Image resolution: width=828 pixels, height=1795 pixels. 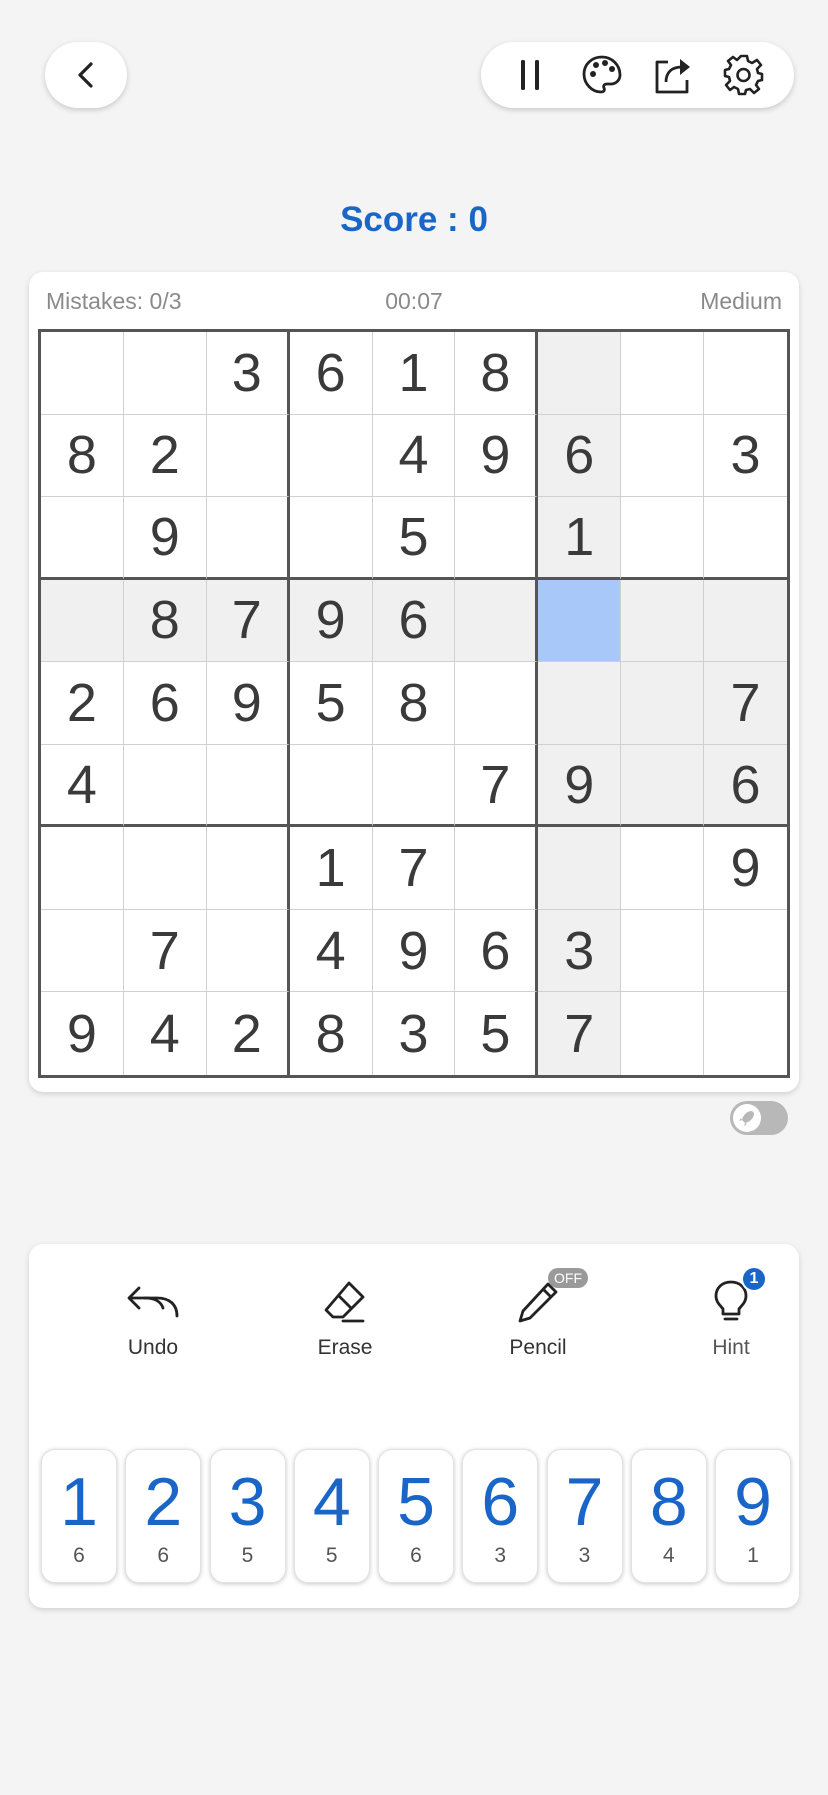 I want to click on sudoku-cell-r4c8, so click(x=663, y=621).